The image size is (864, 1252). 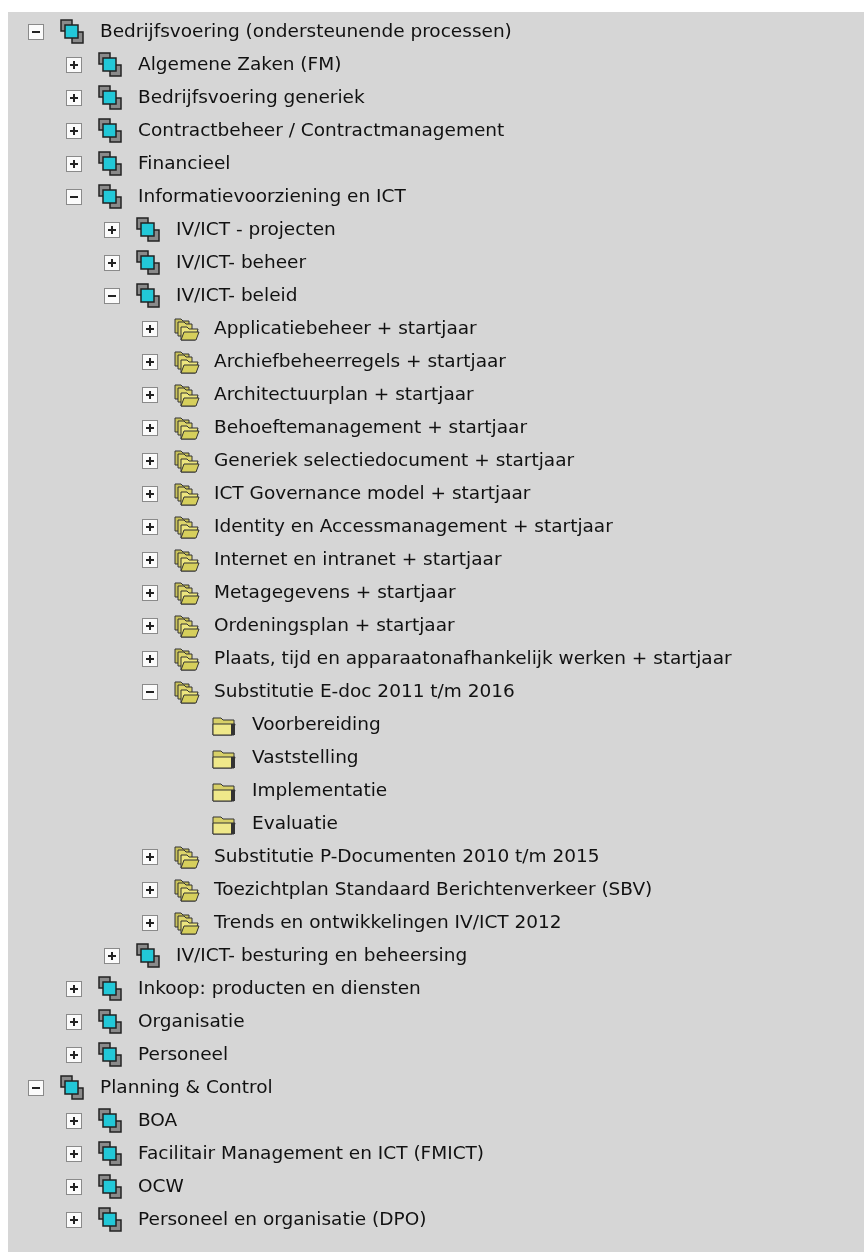 I want to click on tree-item: Identity en Accessmanagement + startjaar, so click(x=413, y=526).